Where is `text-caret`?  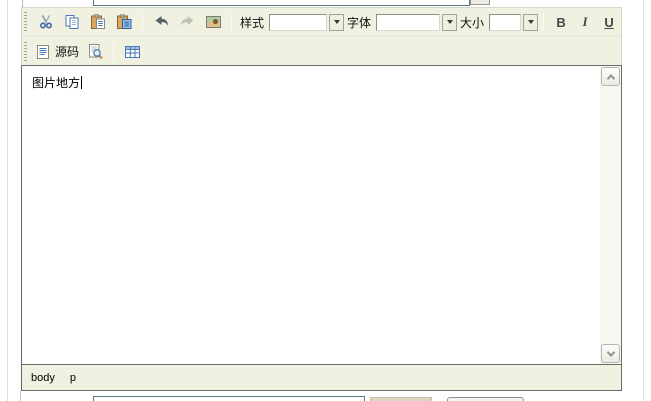
text-caret is located at coordinates (82, 82).